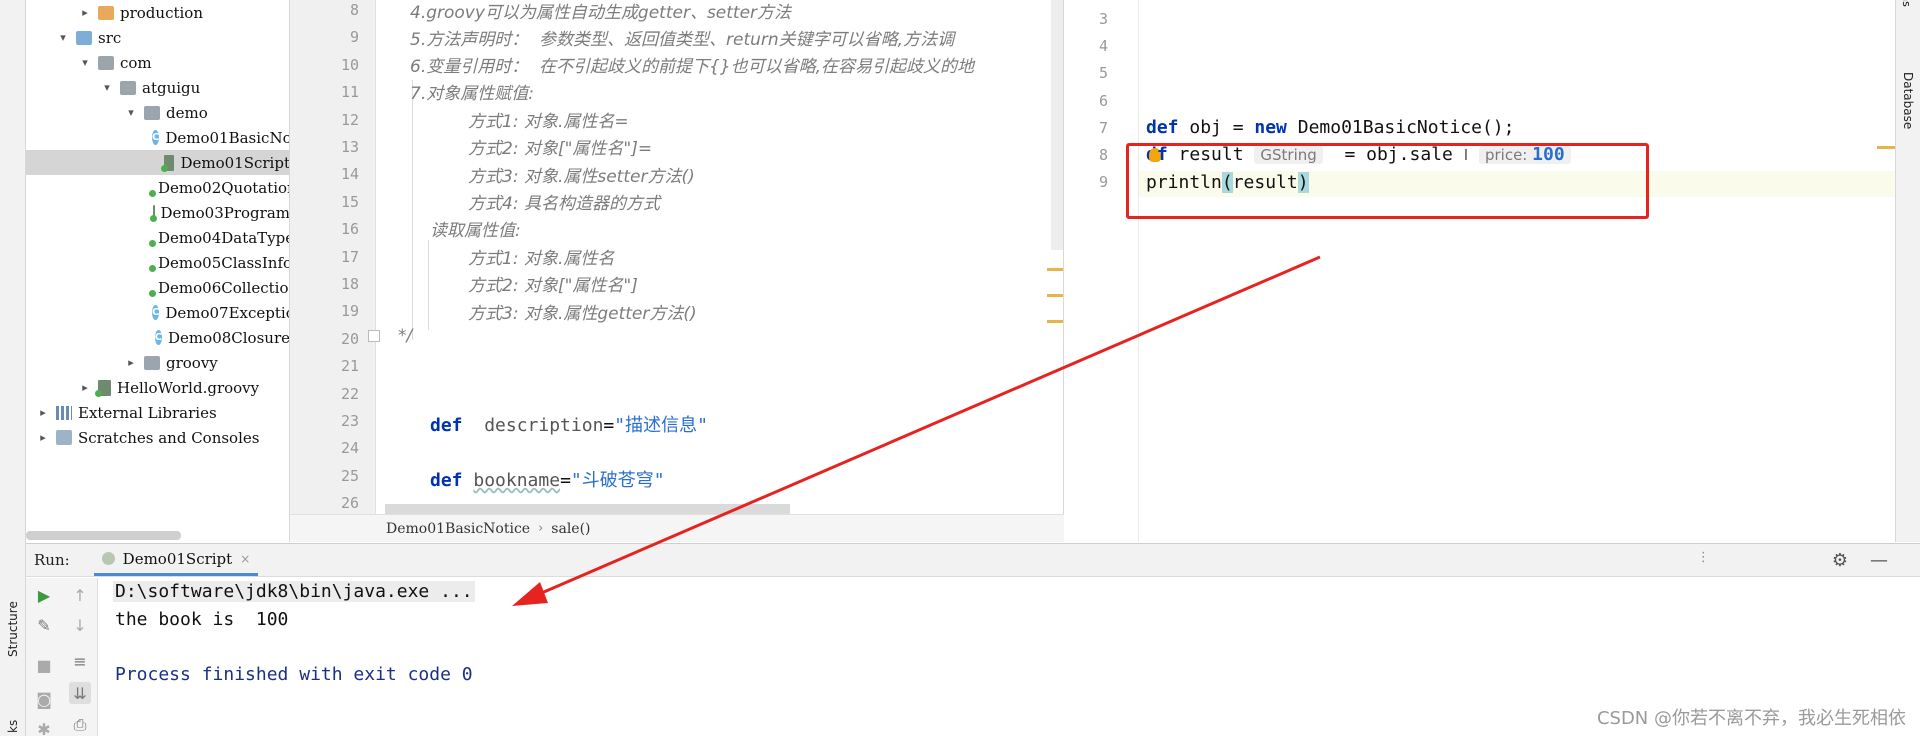 The width and height of the screenshot is (1920, 736). Describe the element at coordinates (475, 231) in the screenshot. I see `comment-line-16: 读取属性值:` at that location.